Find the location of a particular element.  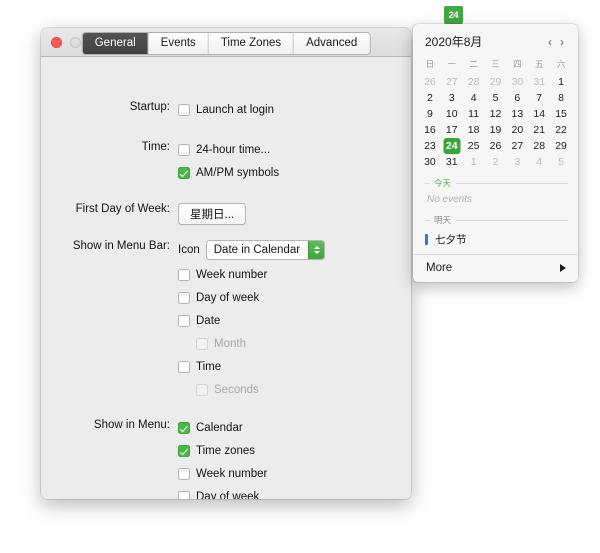

weekday-header: 六 is located at coordinates (561, 64).